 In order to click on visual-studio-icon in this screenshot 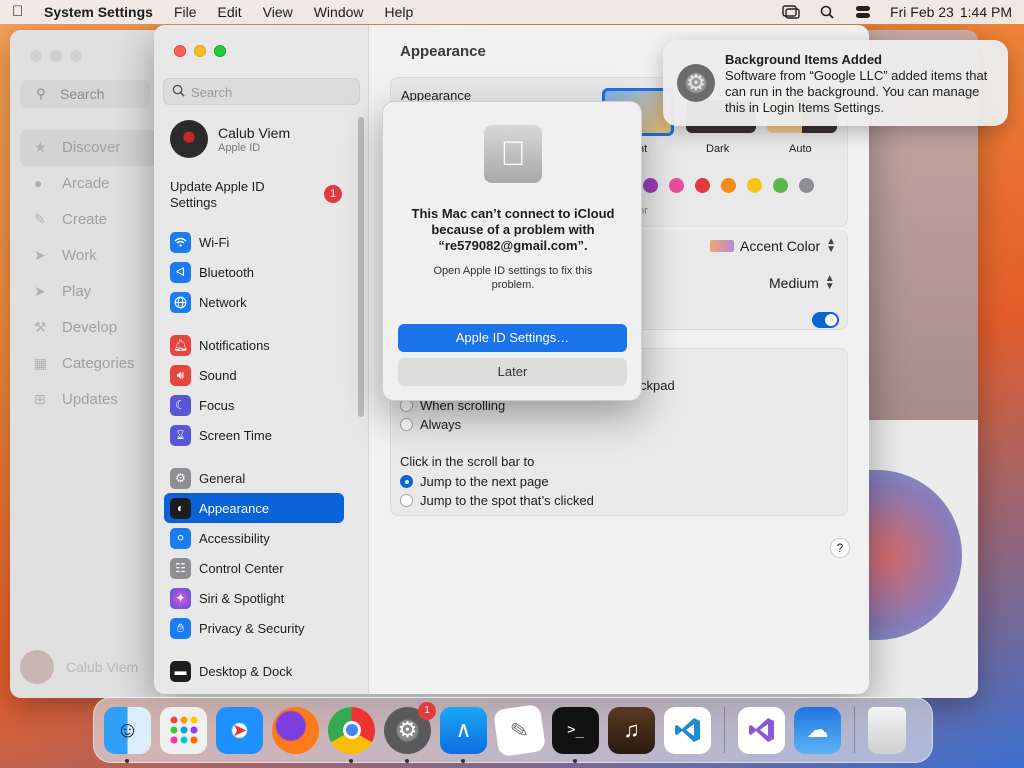, I will do `click(761, 730)`.